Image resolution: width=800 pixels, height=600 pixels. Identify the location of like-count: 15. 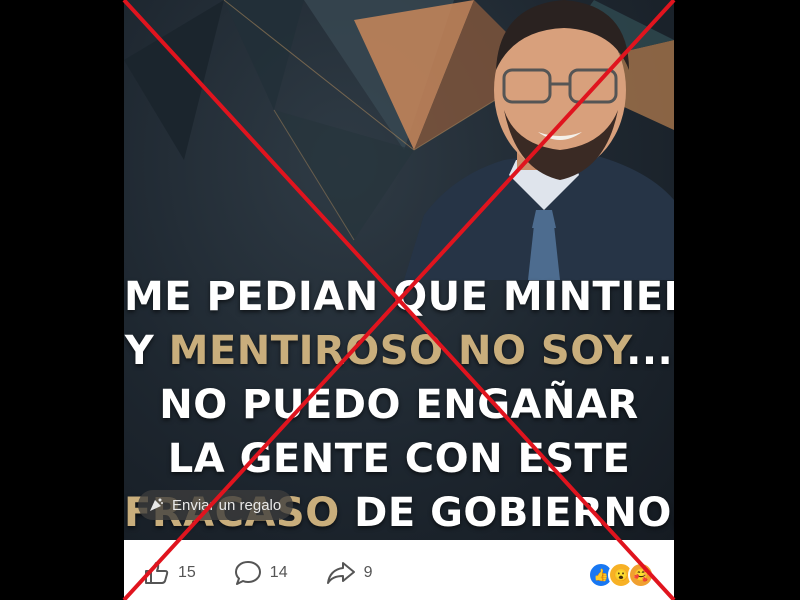
(187, 572).